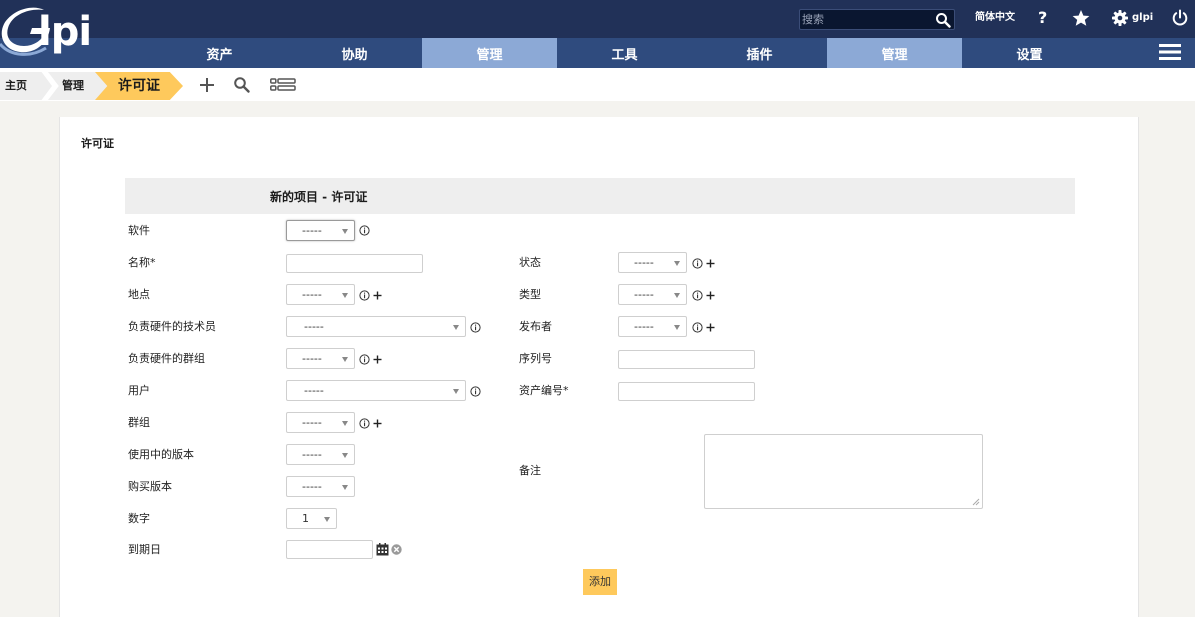  What do you see at coordinates (710, 295) in the screenshot?
I see `add-type-icon` at bounding box center [710, 295].